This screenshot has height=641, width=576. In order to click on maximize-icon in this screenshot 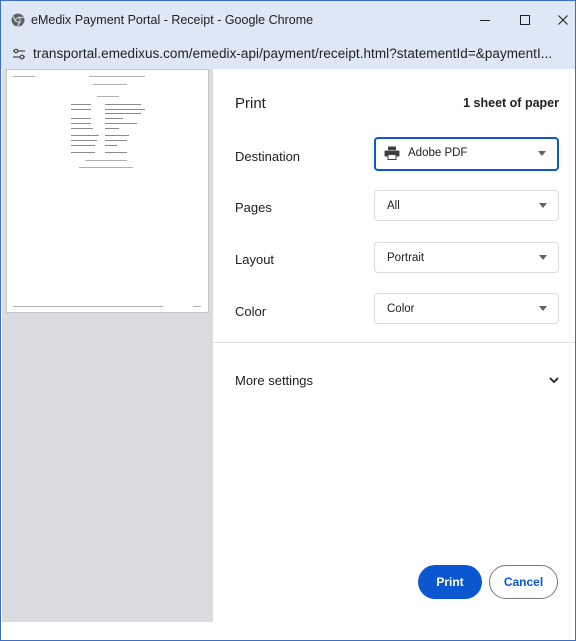, I will do `click(525, 20)`.